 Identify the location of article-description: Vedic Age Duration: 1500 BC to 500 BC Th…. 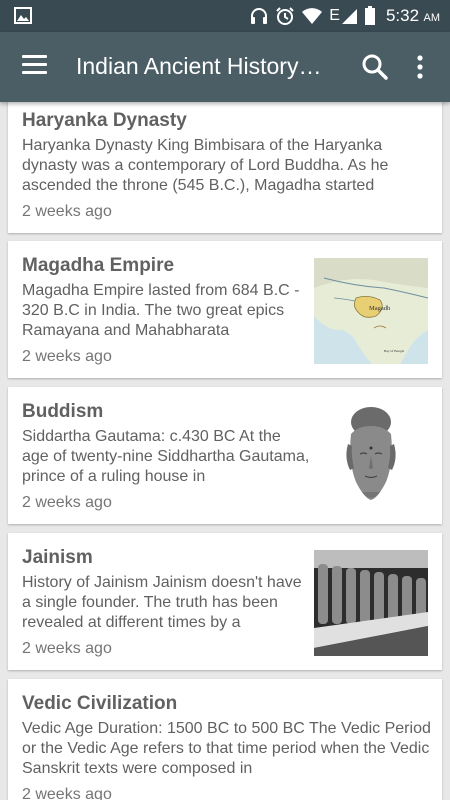
(226, 748).